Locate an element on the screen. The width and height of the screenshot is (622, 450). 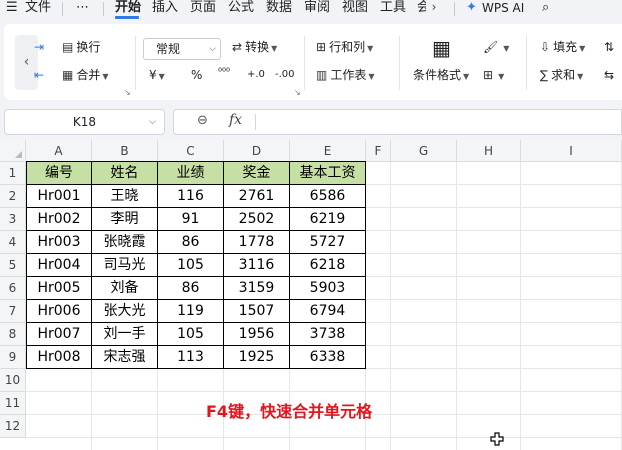
column-header-f: F is located at coordinates (378, 151).